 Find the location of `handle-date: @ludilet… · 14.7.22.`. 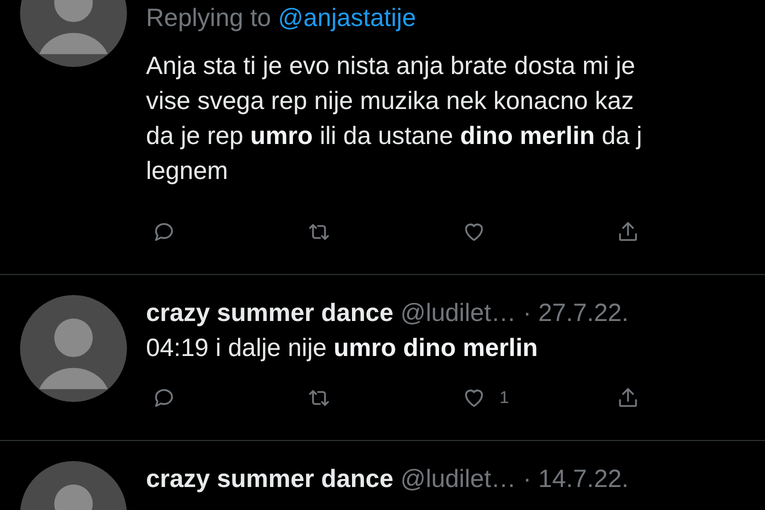

handle-date: @ludilet… · 14.7.22. is located at coordinates (514, 479).